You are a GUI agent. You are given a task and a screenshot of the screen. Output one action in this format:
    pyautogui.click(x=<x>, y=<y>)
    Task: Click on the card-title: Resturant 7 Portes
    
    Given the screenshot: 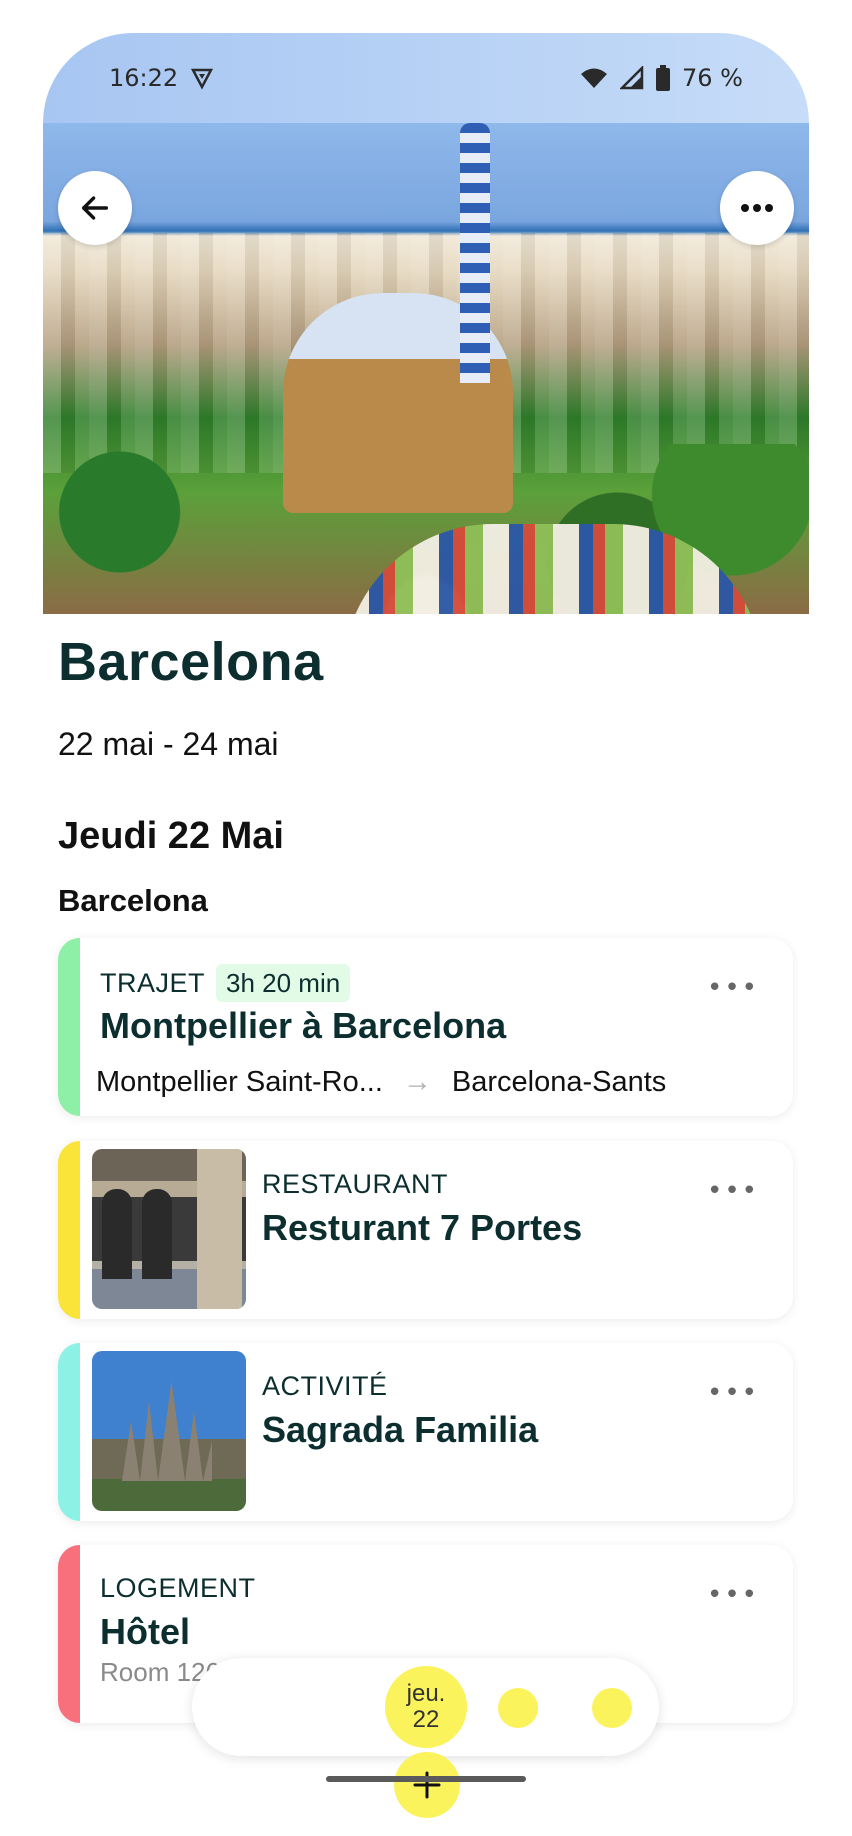 What is the action you would take?
    pyautogui.click(x=422, y=1227)
    